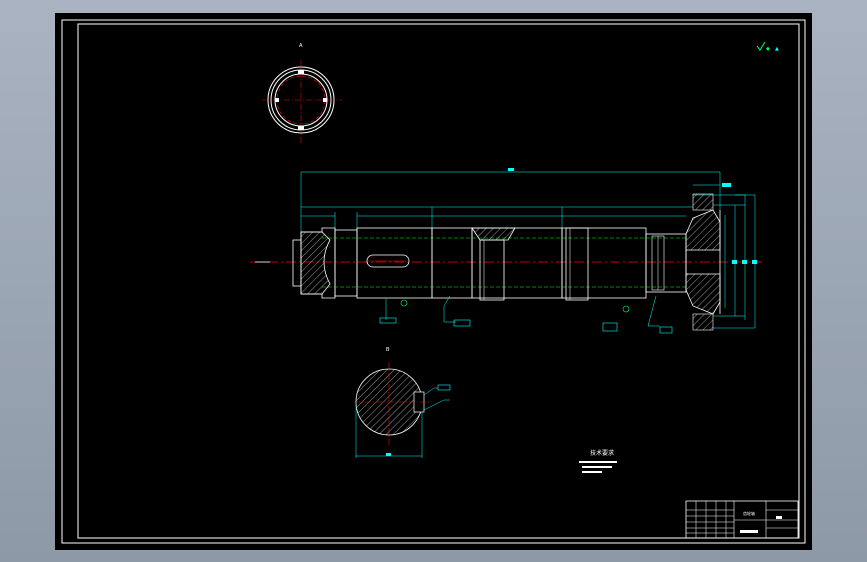 This screenshot has height=562, width=867. Describe the element at coordinates (301, 46) in the screenshot. I see `section-label-top: A` at that location.